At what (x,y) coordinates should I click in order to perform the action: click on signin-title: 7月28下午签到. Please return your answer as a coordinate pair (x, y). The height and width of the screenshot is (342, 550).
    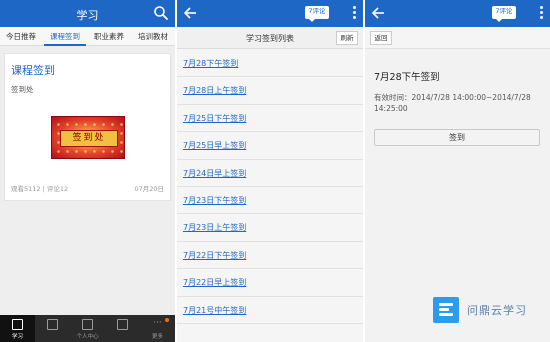
    Looking at the image, I should click on (407, 77).